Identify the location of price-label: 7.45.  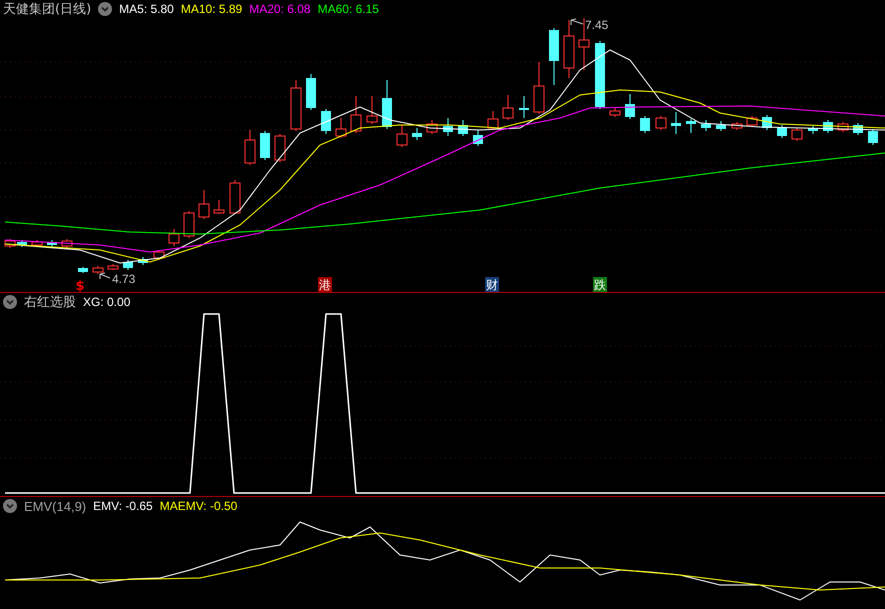
(596, 25).